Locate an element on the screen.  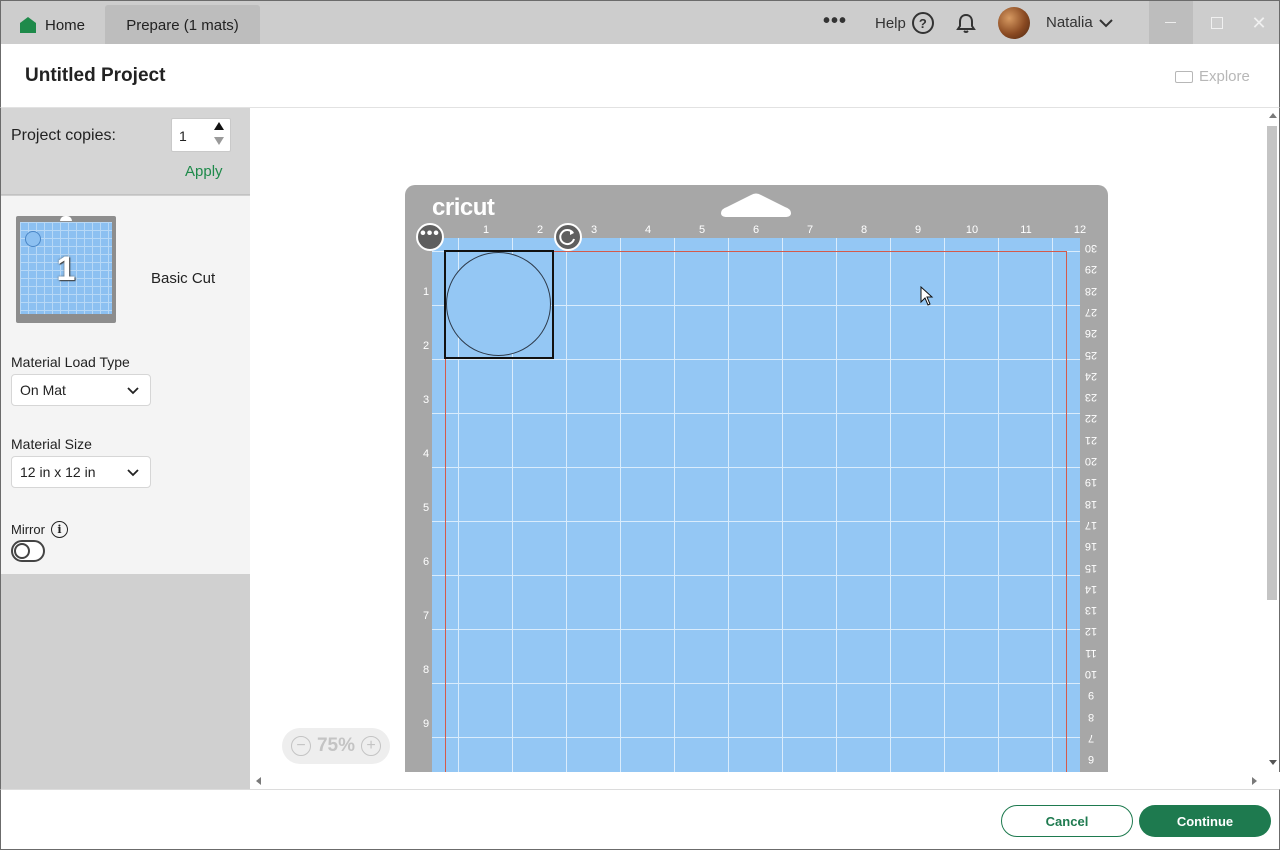
right-ruler-tick: 17 is located at coordinates (1091, 524).